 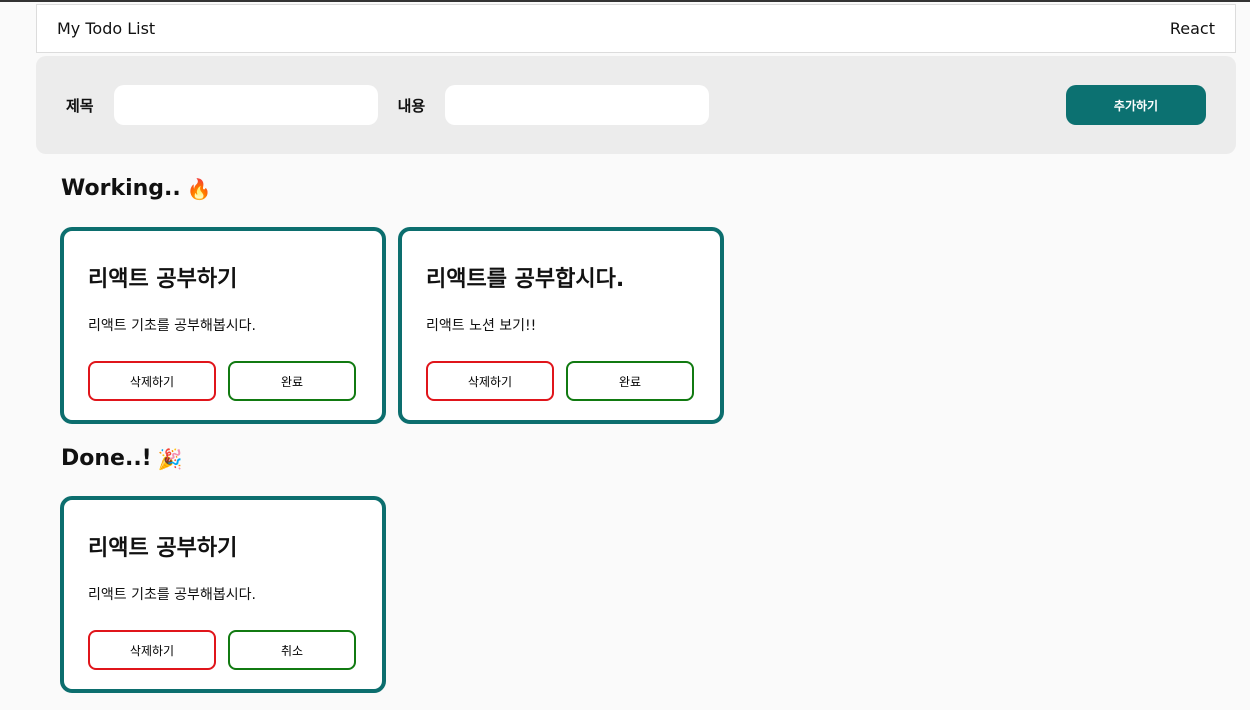 What do you see at coordinates (163, 279) in the screenshot?
I see `todo-card-title: 리액트 공부하기` at bounding box center [163, 279].